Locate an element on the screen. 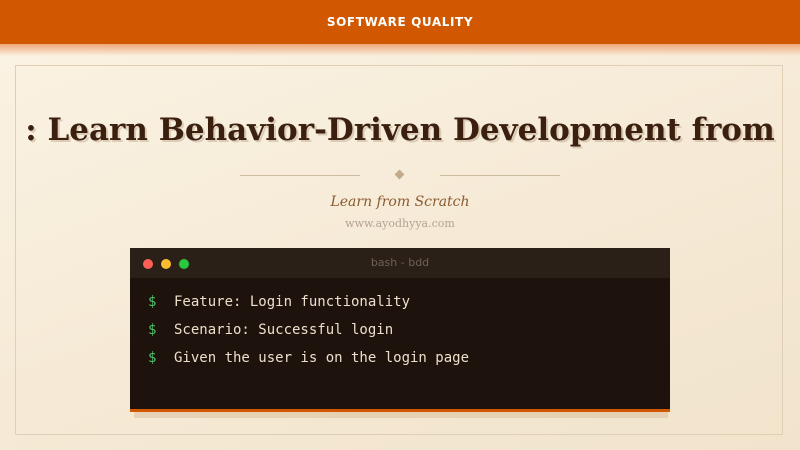 The image size is (800, 450). page-title: : Learn Behavior-Driven Development from is located at coordinates (400, 130).